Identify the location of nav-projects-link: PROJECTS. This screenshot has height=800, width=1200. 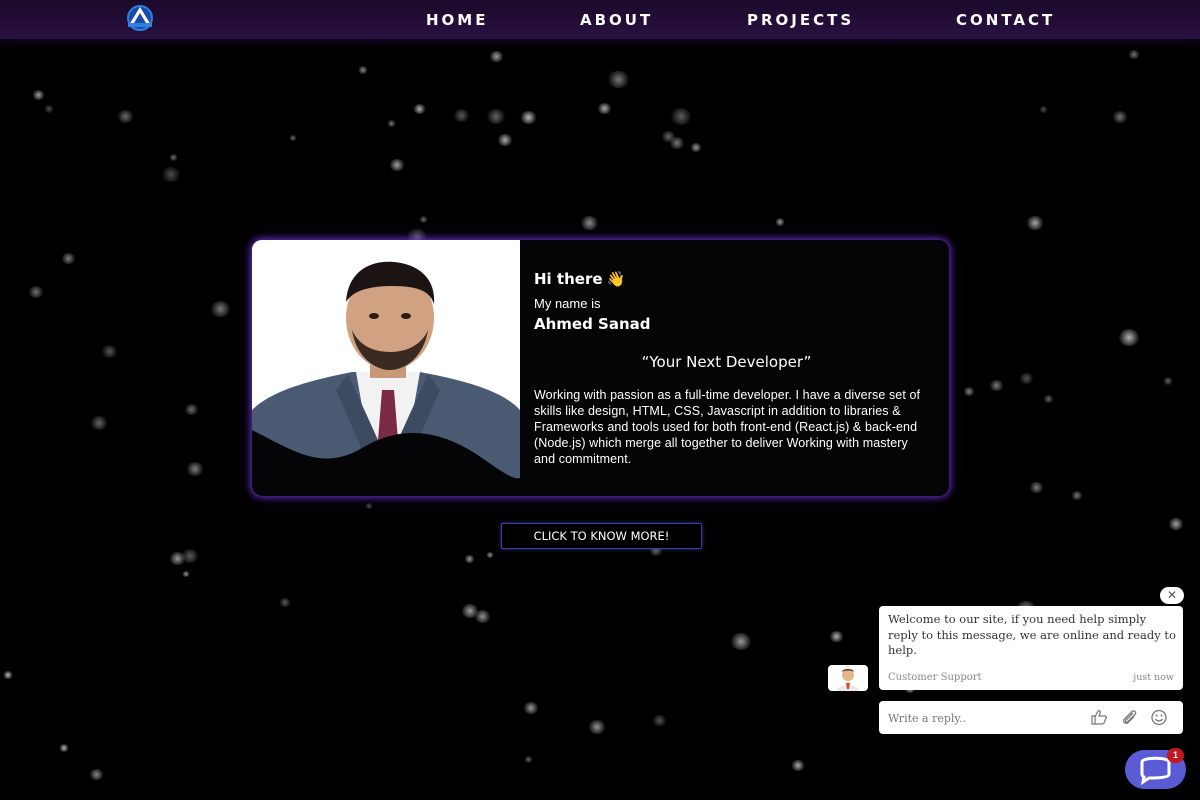
(800, 20).